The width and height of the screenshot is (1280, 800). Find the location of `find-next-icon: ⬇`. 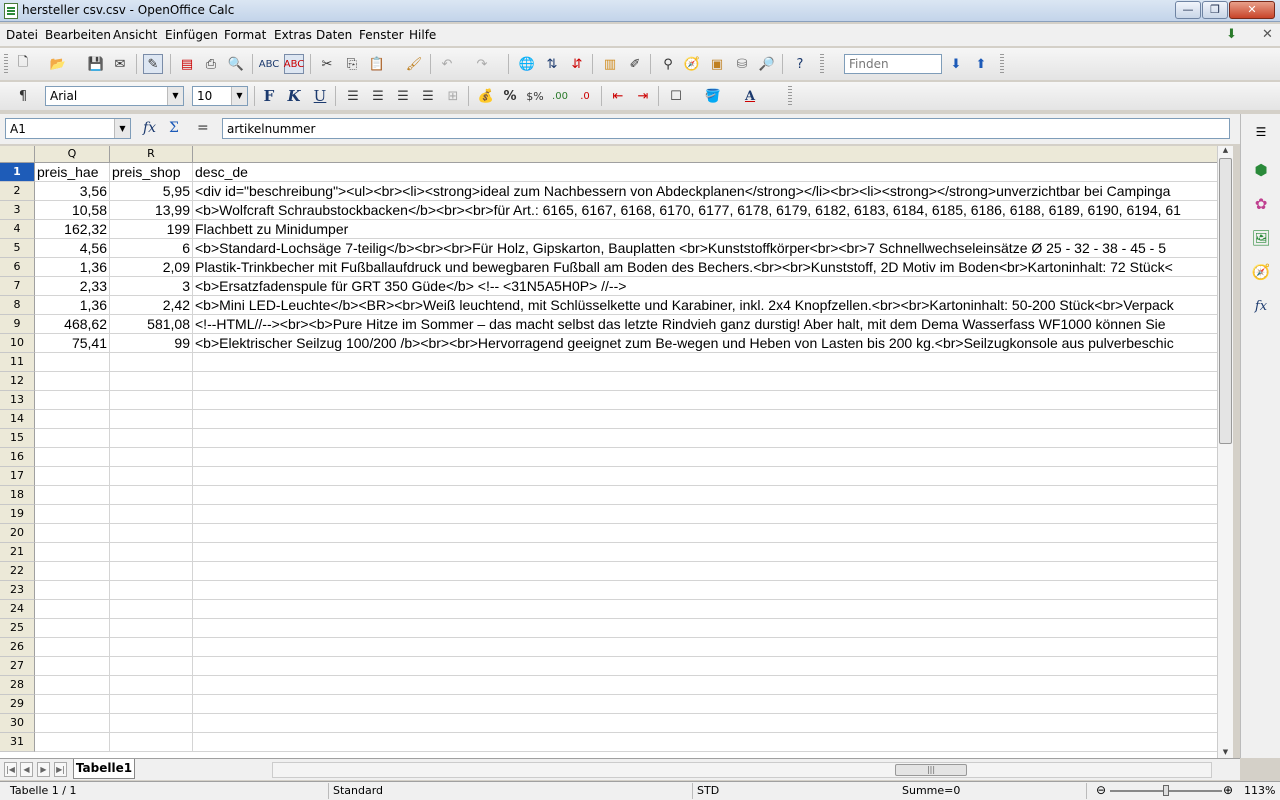

find-next-icon: ⬇ is located at coordinates (956, 64).